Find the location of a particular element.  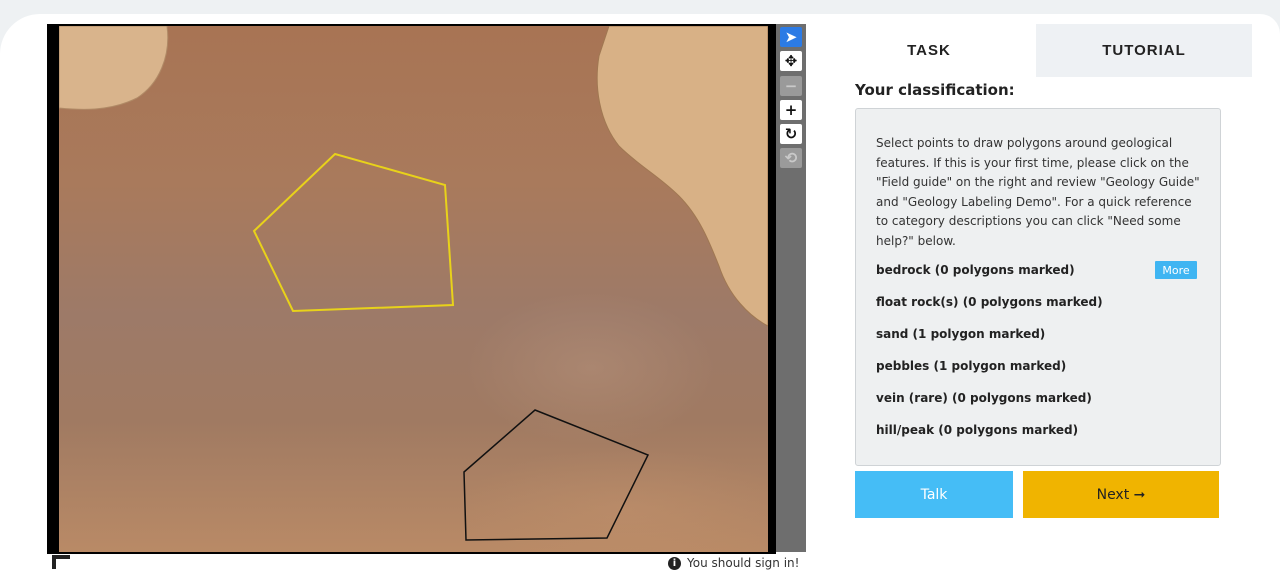

signin-text: You should sign in! is located at coordinates (743, 563).